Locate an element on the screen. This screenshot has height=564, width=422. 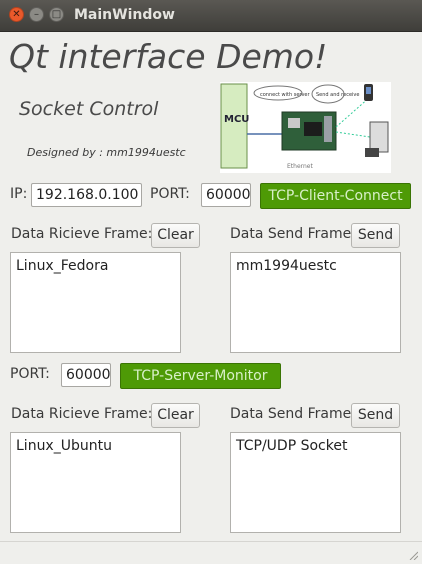
ip-label: IP: is located at coordinates (19, 194).